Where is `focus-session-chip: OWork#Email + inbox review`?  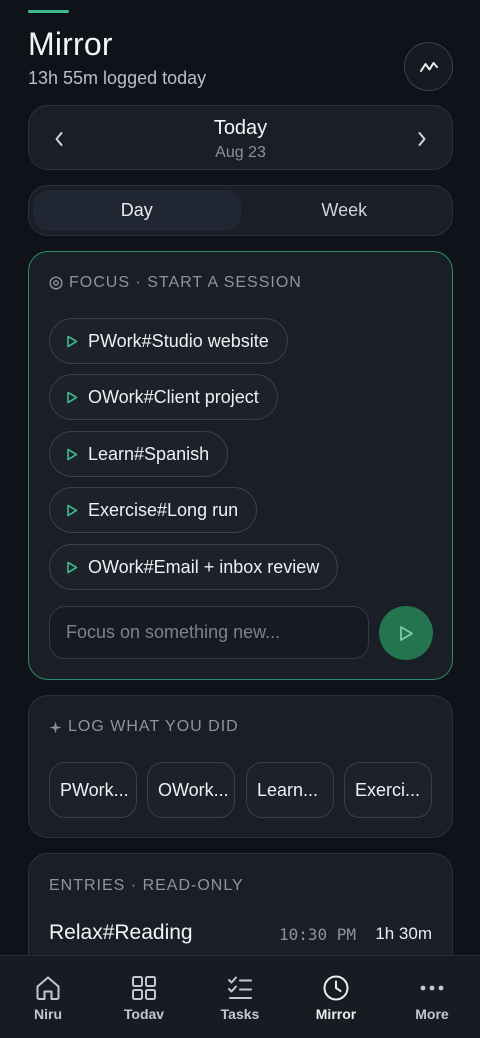 focus-session-chip: OWork#Email + inbox review is located at coordinates (194, 567).